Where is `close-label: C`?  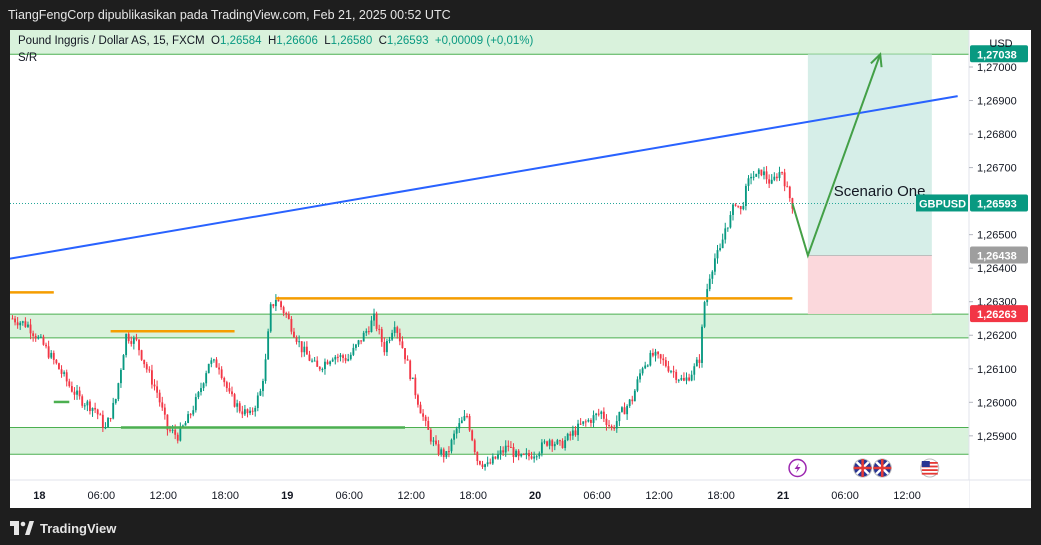
close-label: C is located at coordinates (382, 41).